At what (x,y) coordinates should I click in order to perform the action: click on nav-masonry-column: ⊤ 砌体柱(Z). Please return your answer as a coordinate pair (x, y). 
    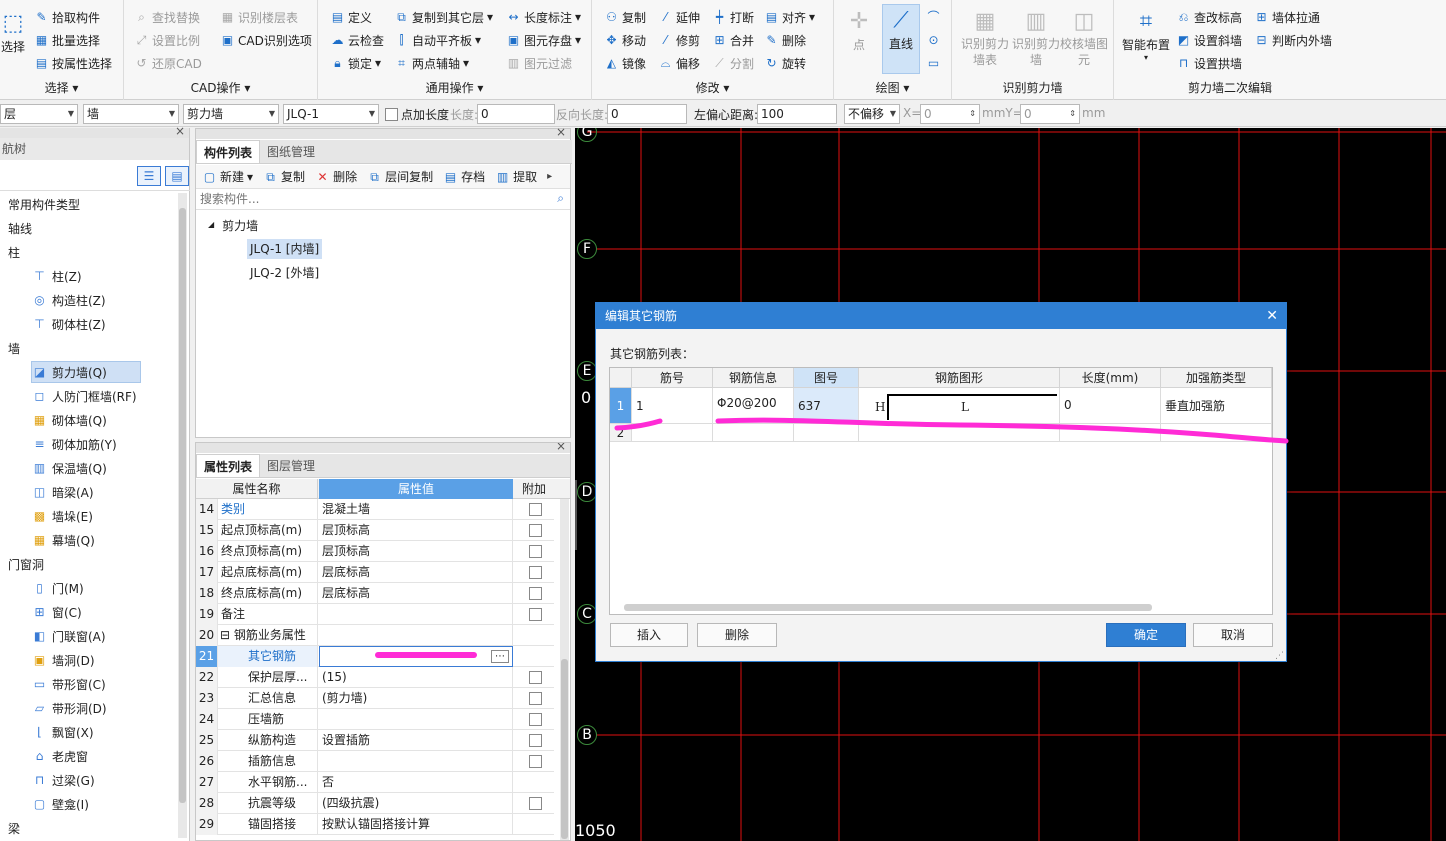
    Looking at the image, I should click on (68, 324).